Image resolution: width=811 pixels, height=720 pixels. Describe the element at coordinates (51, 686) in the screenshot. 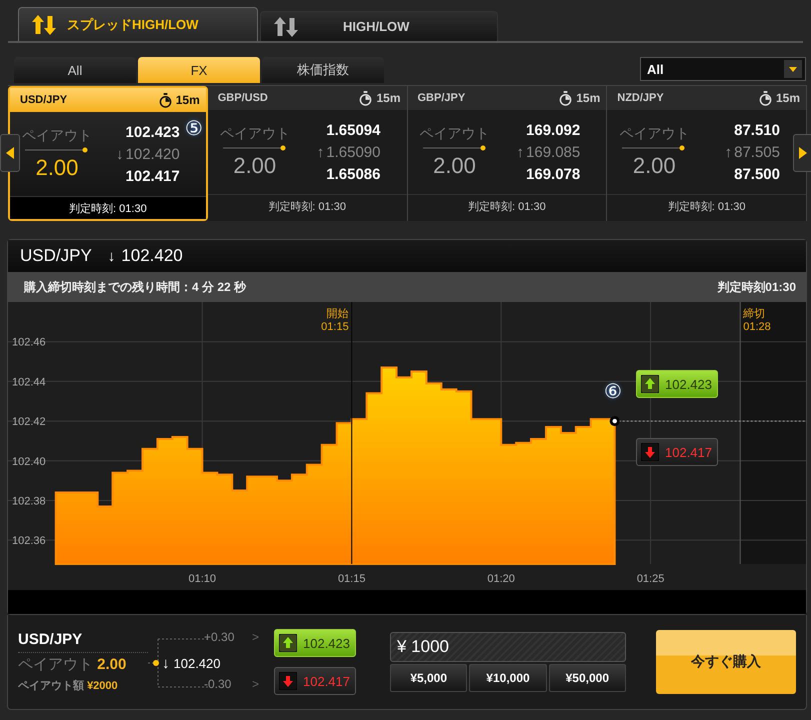

I see `payout-amount-label: ペイアウト額` at that location.